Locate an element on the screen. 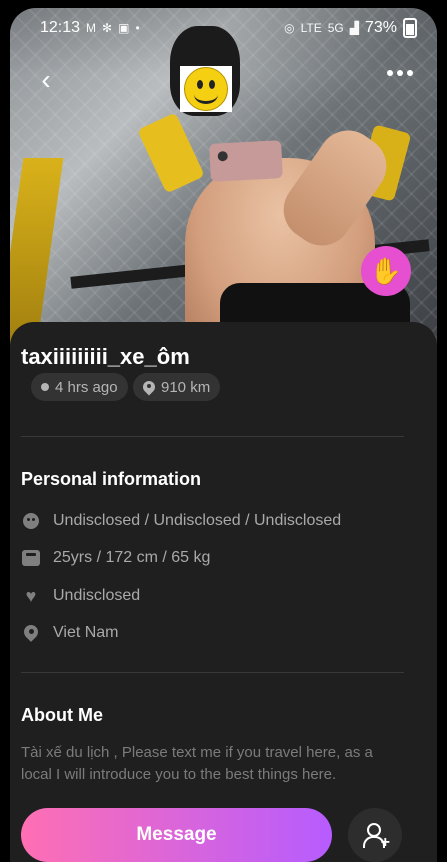  info-row-relationship: ♥ Undisclosed is located at coordinates (81, 595).